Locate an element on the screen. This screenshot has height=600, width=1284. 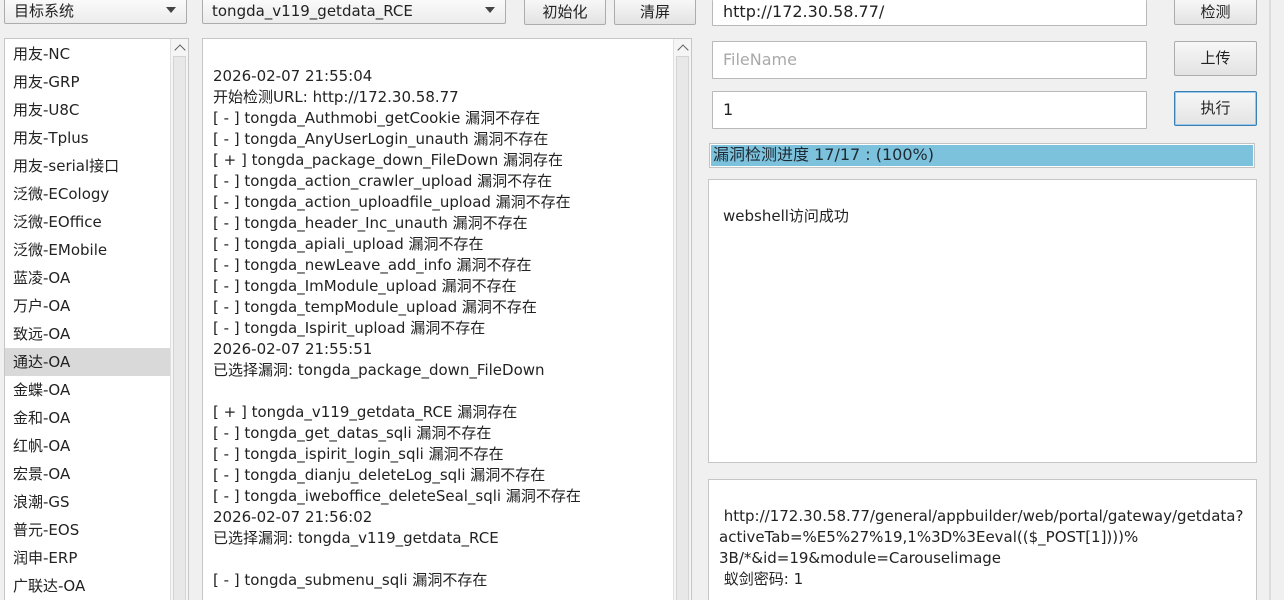
payload-line: 3B/*&id=19&module=Carouselimage is located at coordinates (860, 558).